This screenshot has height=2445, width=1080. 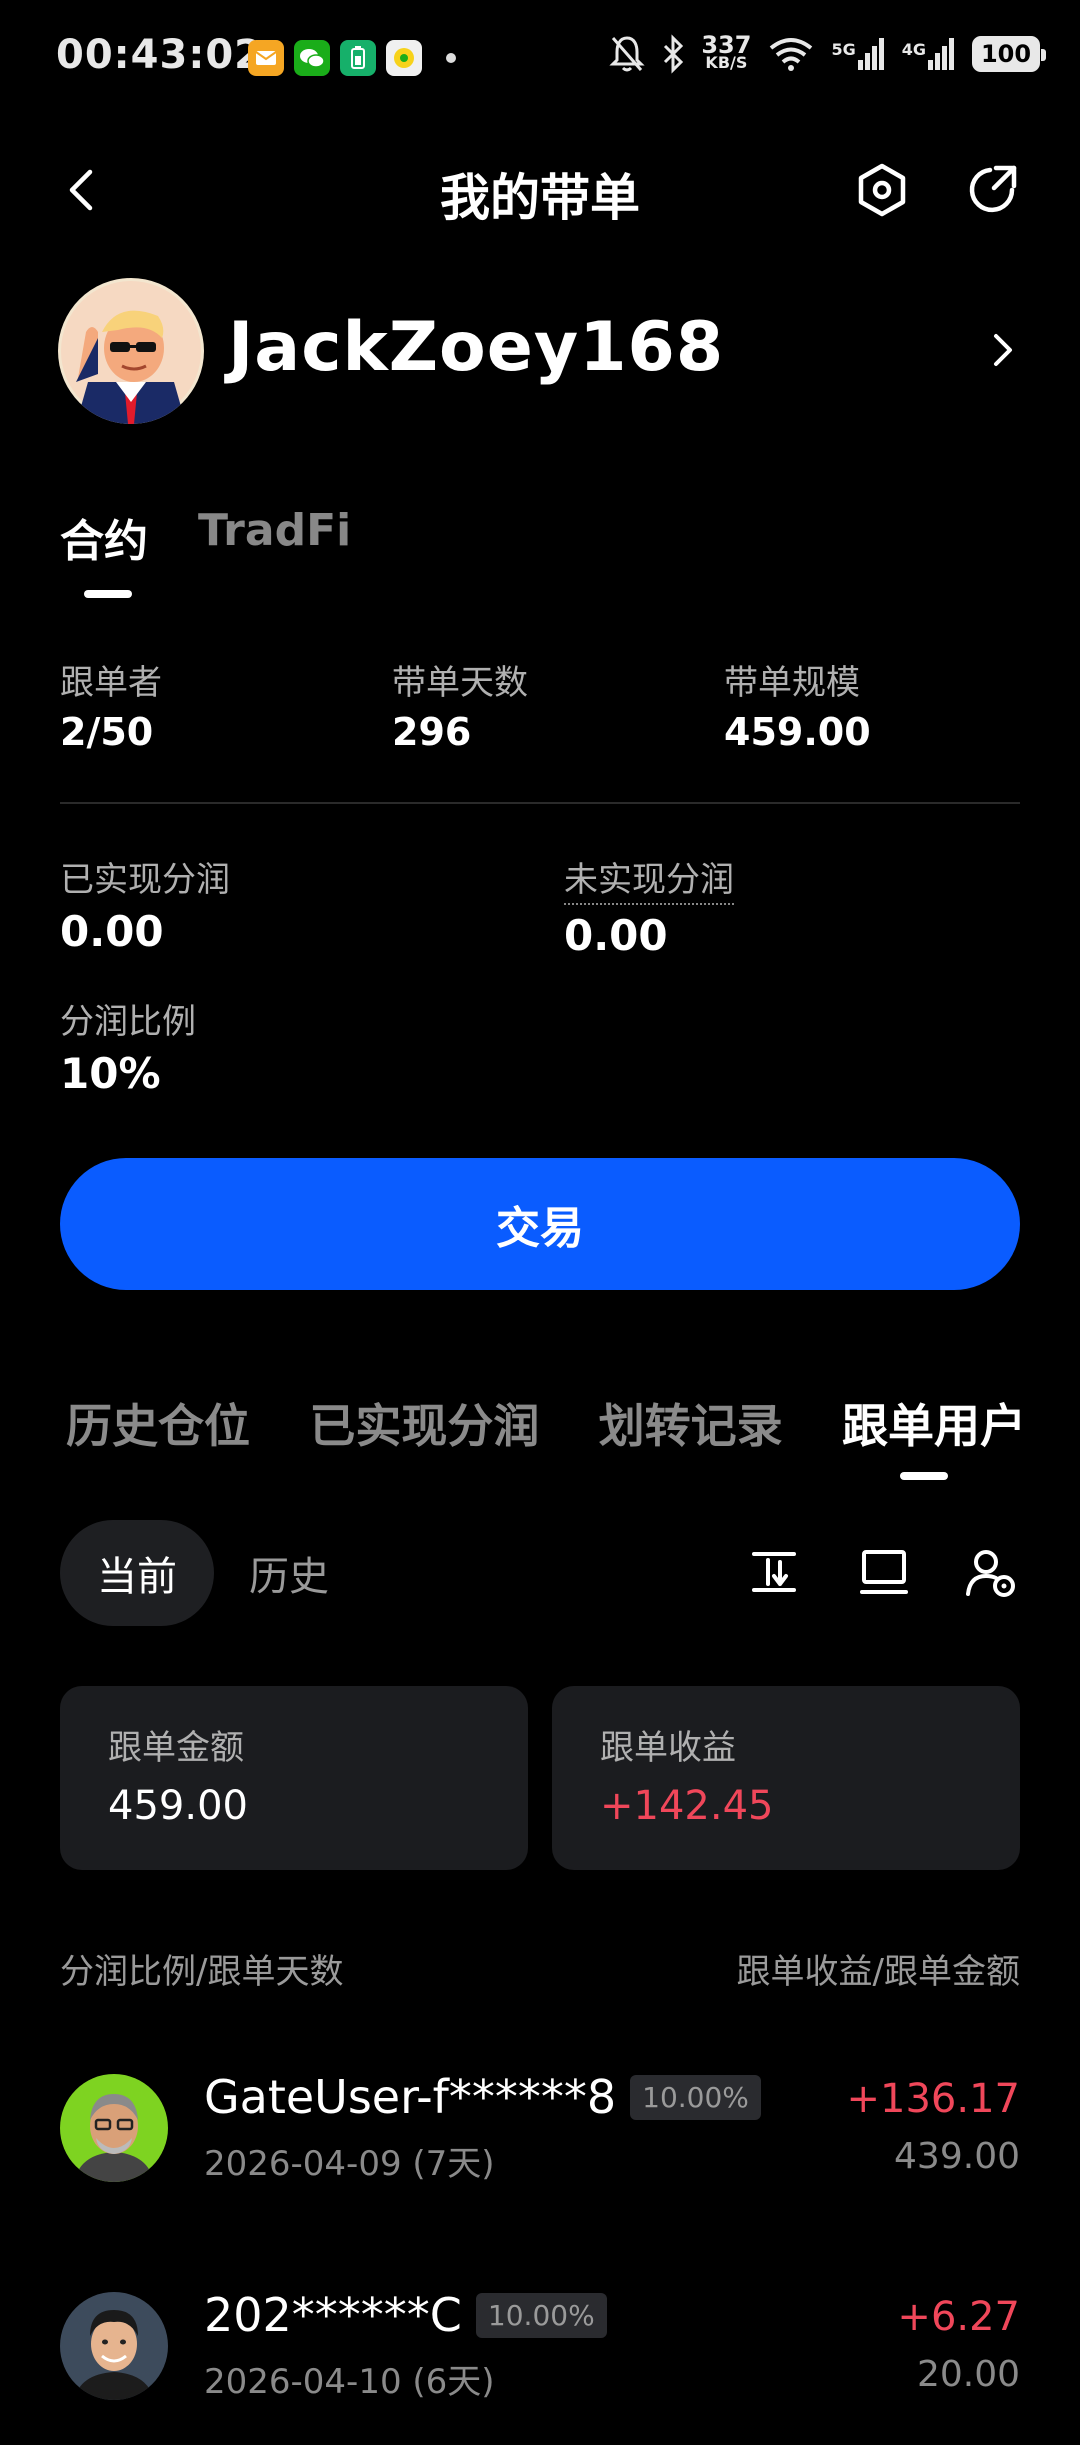 What do you see at coordinates (786, 1778) in the screenshot?
I see `follow-profit-card: 跟单收益 +142.45` at bounding box center [786, 1778].